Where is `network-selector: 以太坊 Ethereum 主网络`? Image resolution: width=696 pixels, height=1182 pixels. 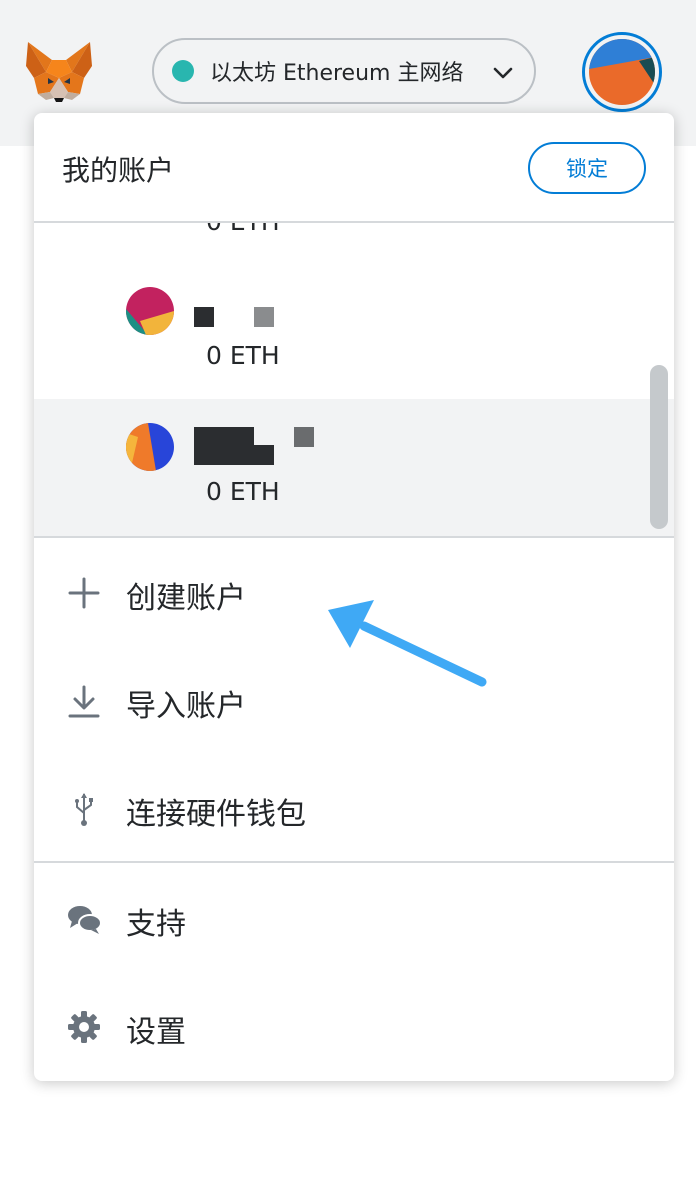 network-selector: 以太坊 Ethereum 主网络 is located at coordinates (344, 71).